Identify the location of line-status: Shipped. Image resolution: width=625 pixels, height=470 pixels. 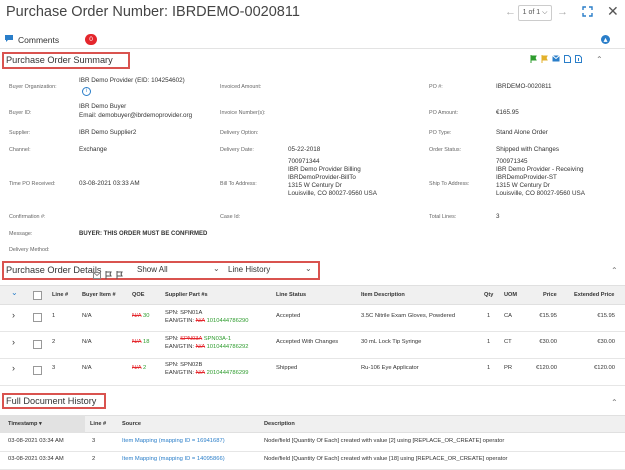
(287, 368).